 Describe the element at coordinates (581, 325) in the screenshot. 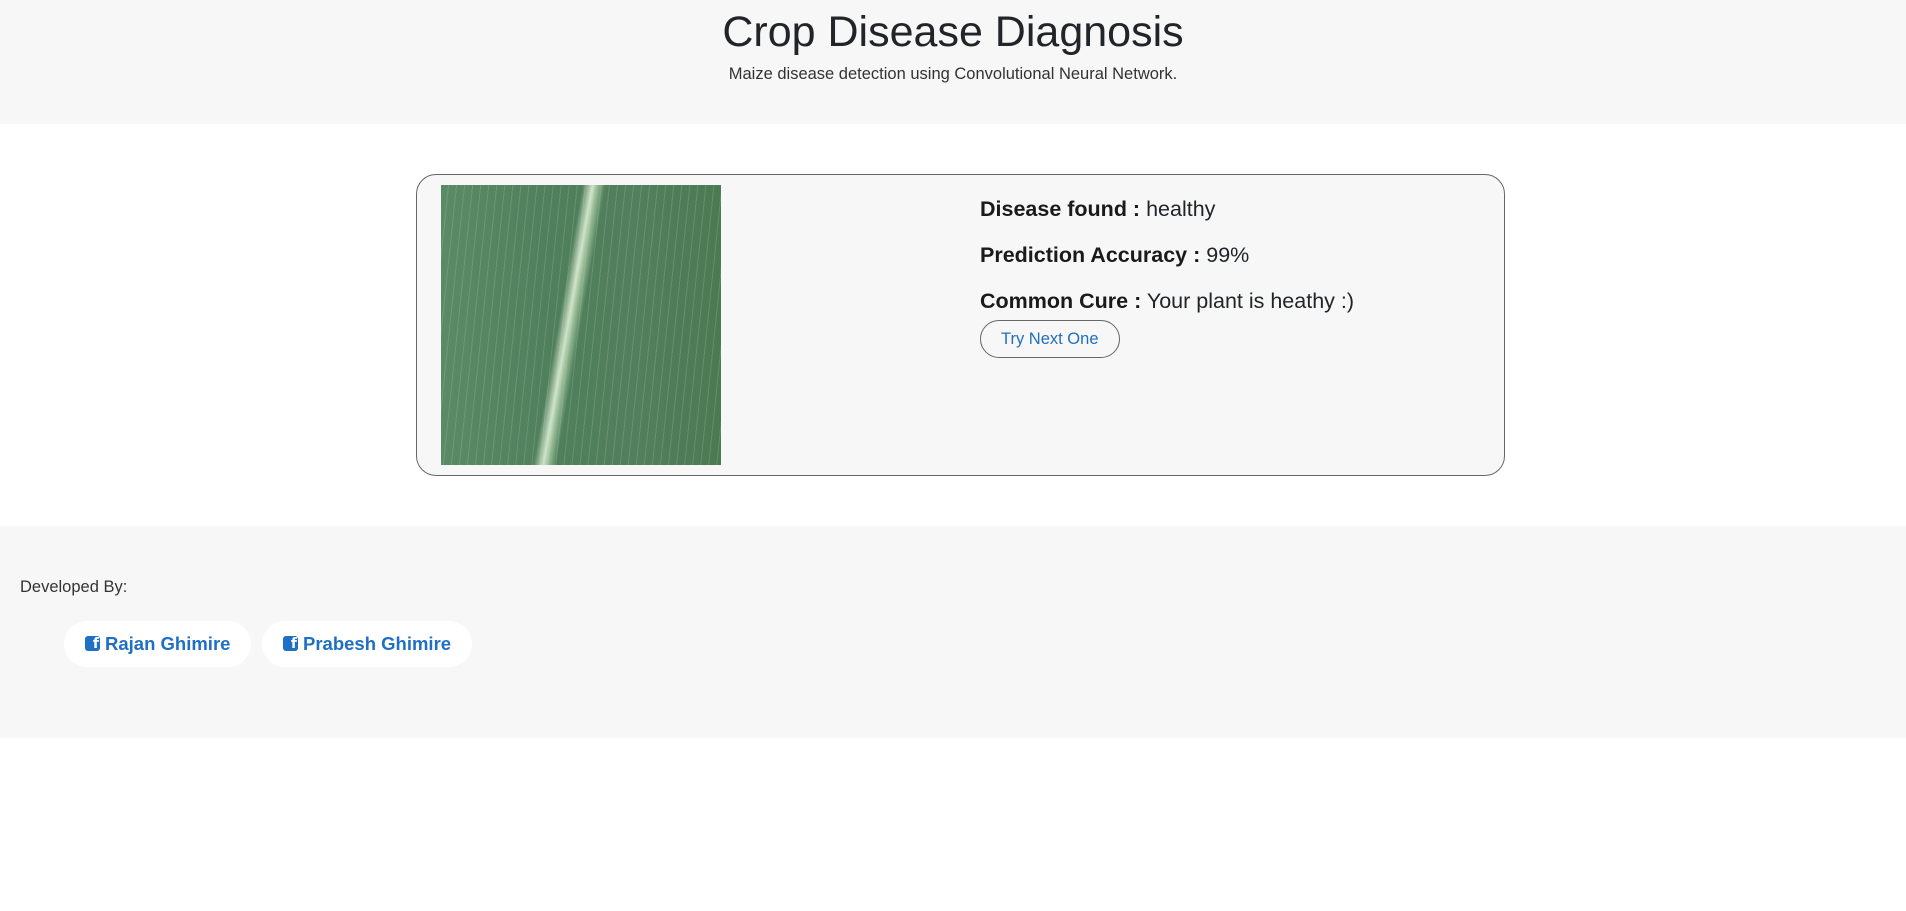

I see `uploaded-leaf-image` at that location.